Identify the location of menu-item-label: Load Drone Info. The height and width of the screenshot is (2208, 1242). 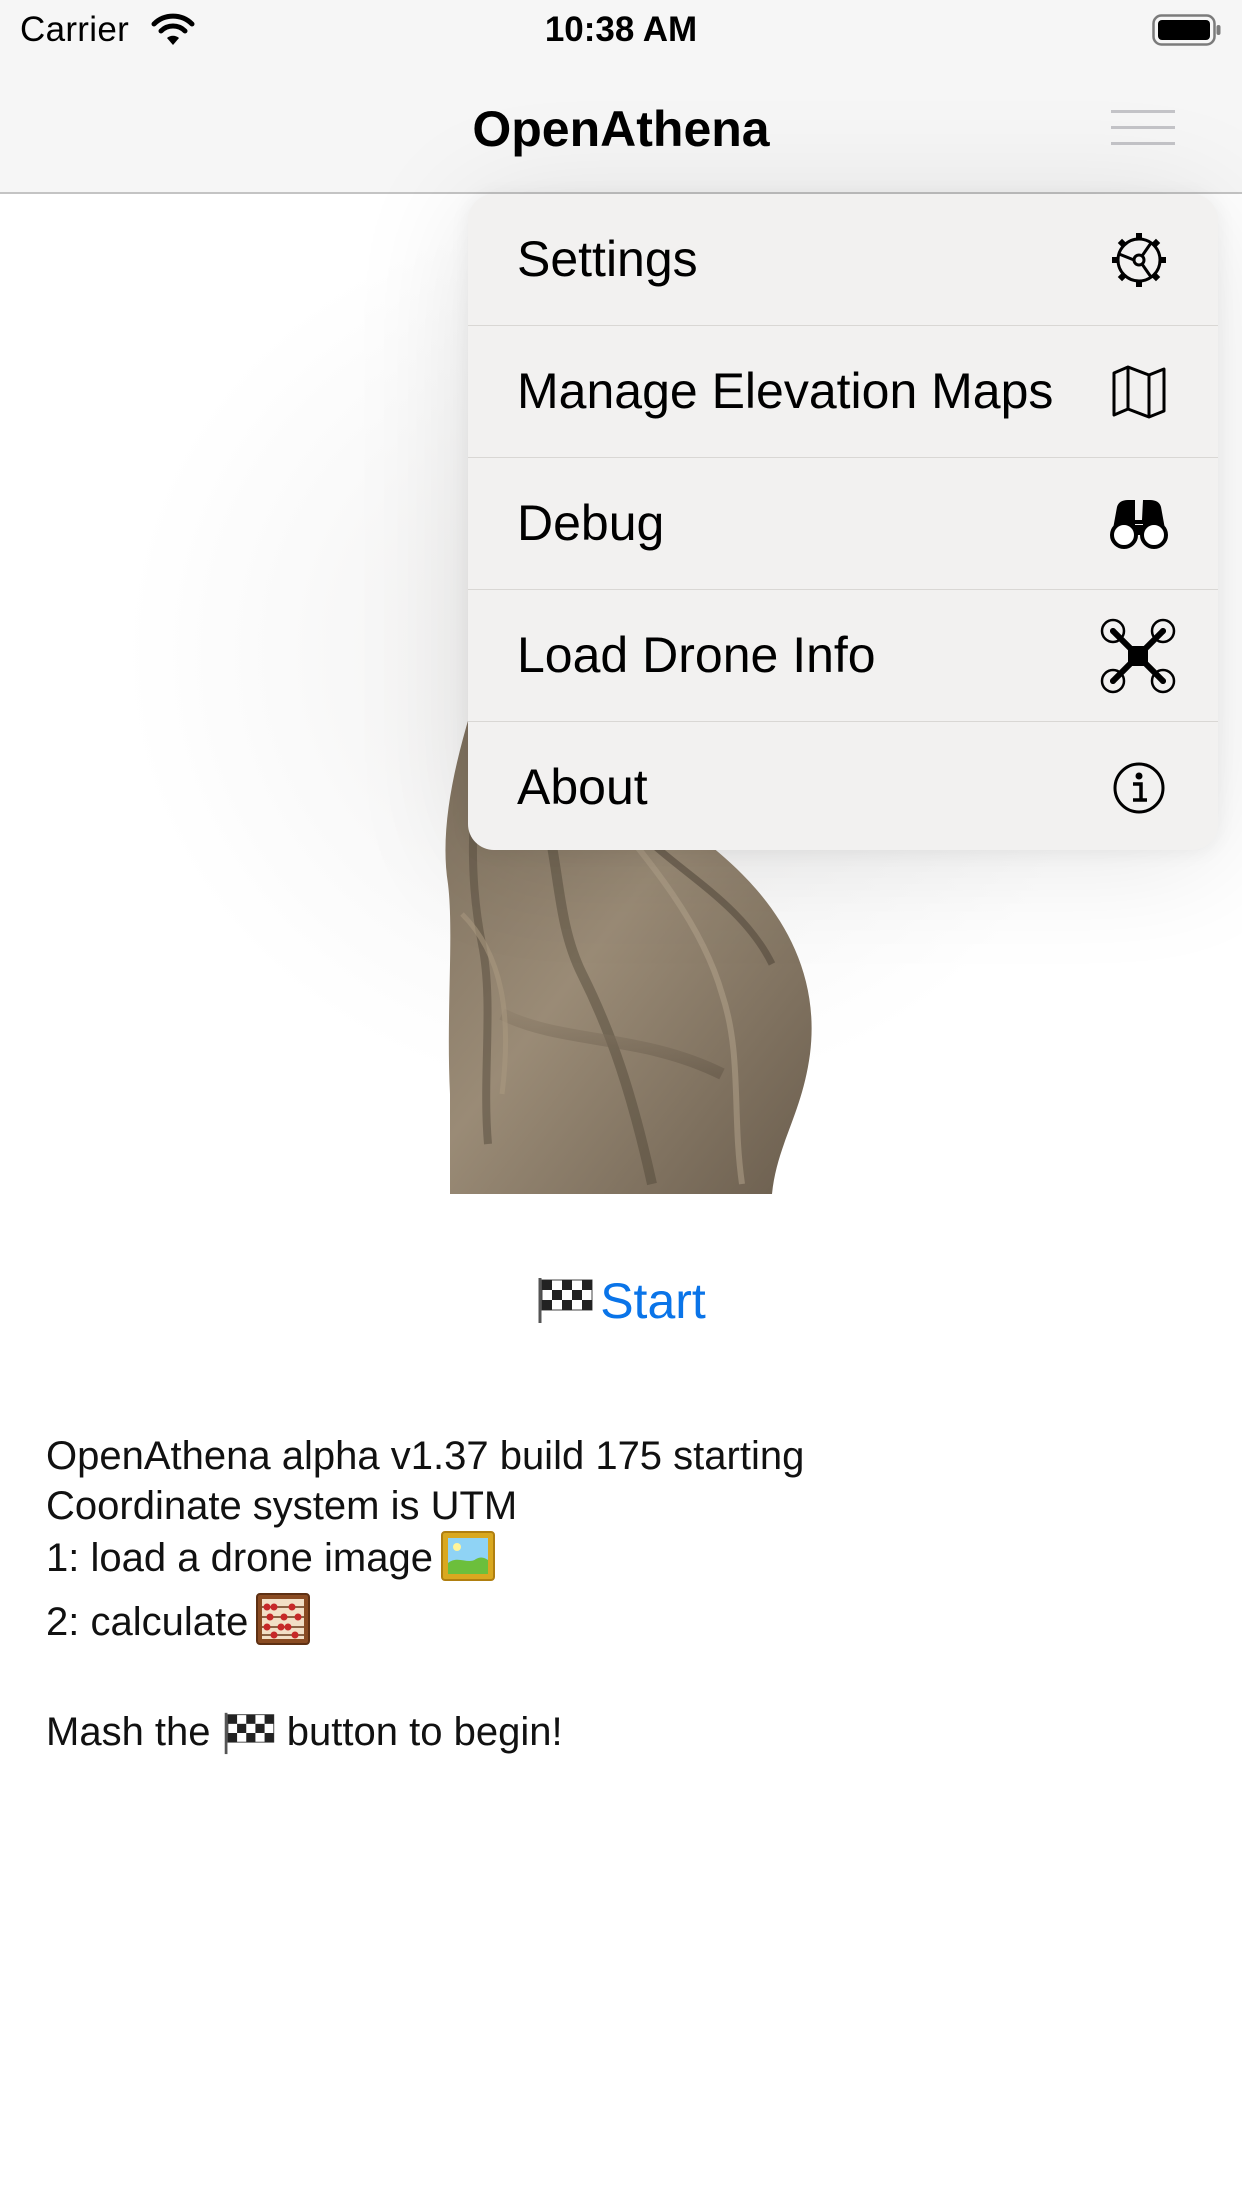
(696, 655).